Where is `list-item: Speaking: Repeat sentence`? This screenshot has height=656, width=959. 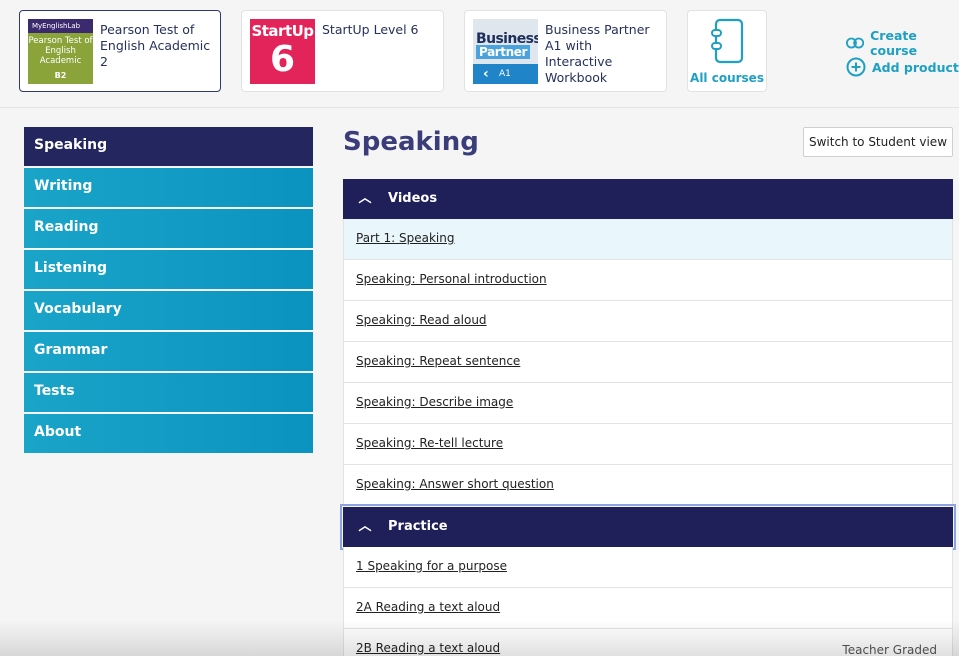 list-item: Speaking: Repeat sentence is located at coordinates (648, 362).